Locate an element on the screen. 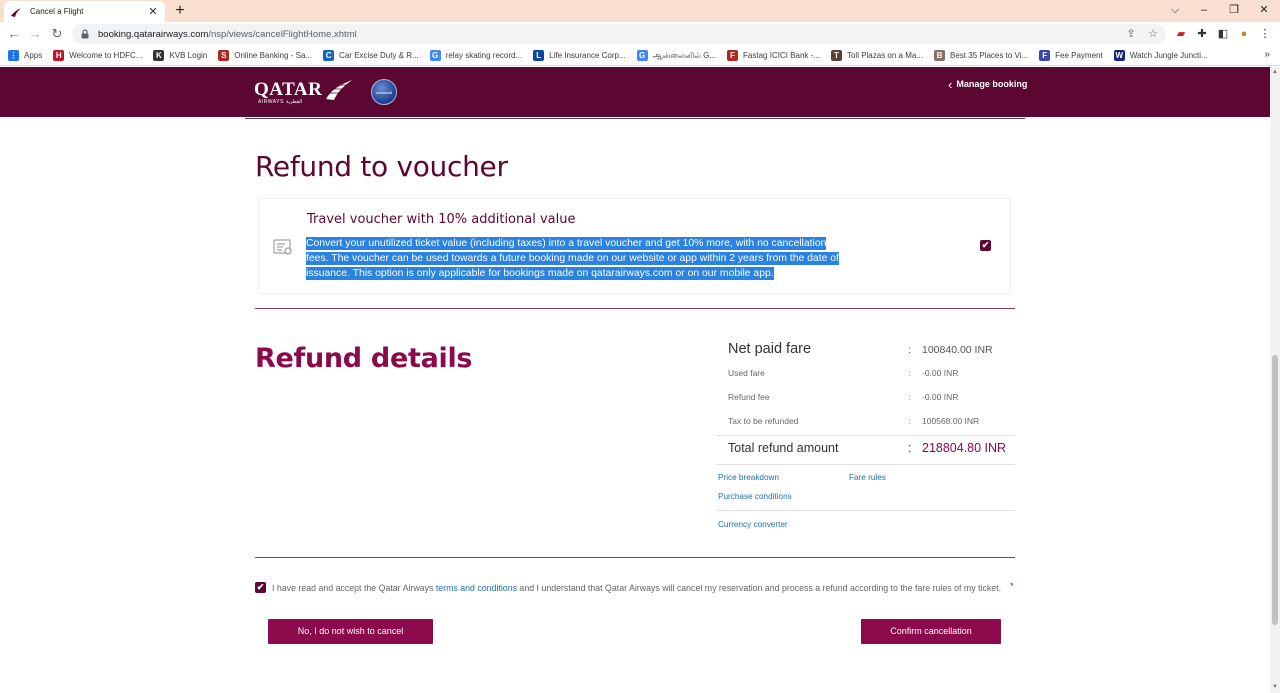 The width and height of the screenshot is (1280, 693). bookmark-label: KVB Login is located at coordinates (188, 55).